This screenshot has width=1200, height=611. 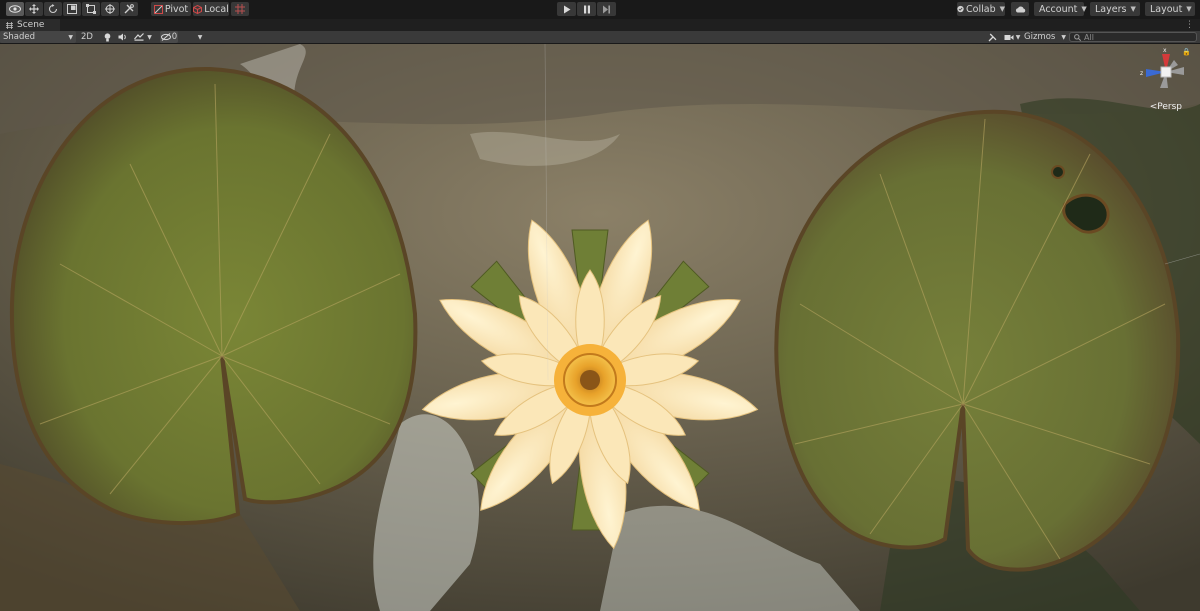 I want to click on tab-scene: Scene, so click(x=30, y=25).